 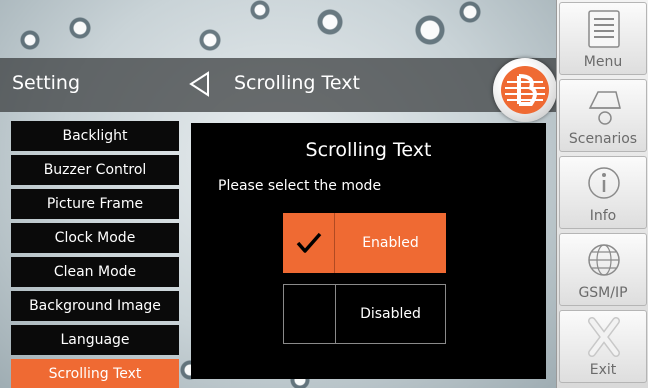 I want to click on side-item-label: Clean Mode, so click(x=95, y=272).